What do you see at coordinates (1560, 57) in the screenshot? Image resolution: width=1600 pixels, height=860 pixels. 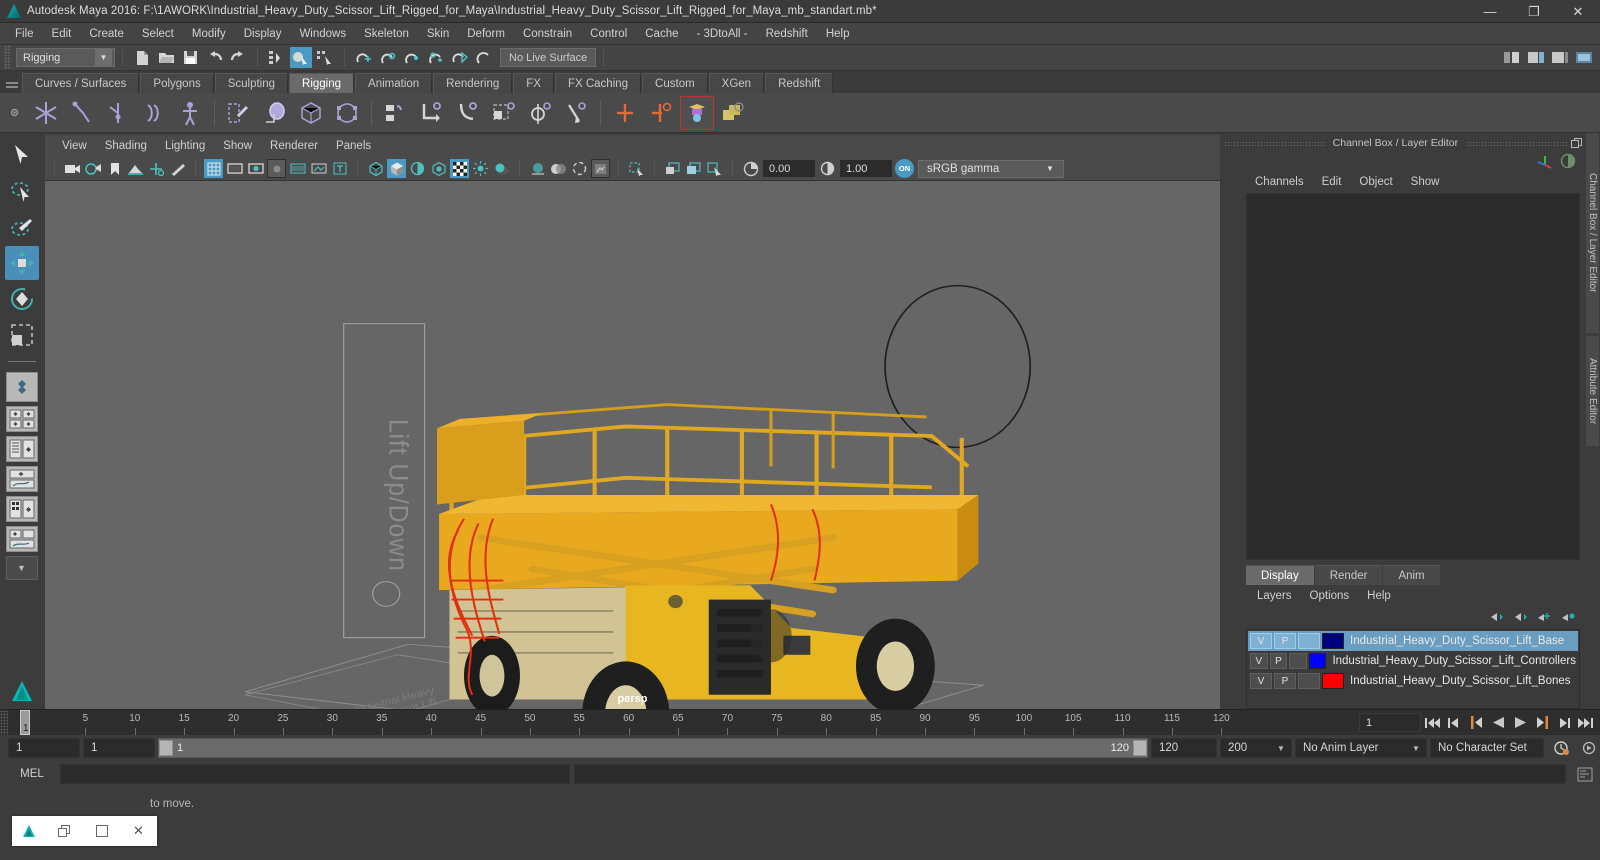 I see `attribute-editor-toggle-icon` at bounding box center [1560, 57].